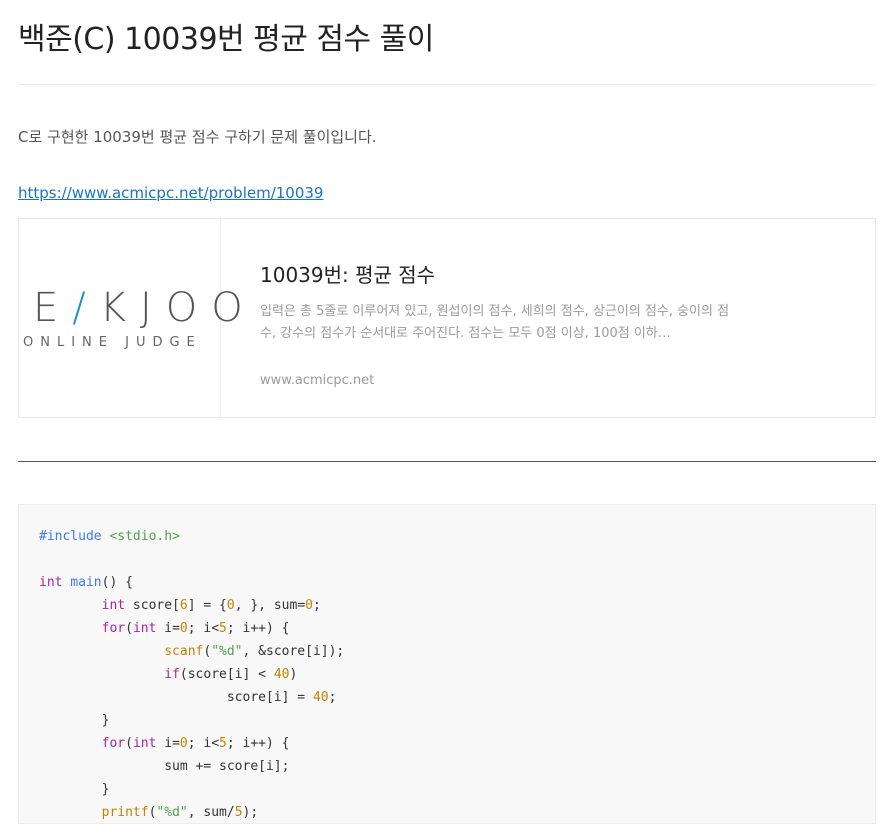  Describe the element at coordinates (109, 536) in the screenshot. I see `code-line: #include <stdio.h>` at that location.